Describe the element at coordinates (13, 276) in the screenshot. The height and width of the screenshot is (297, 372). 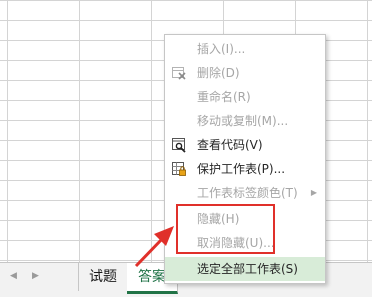
I see `sheet-nav-prev-icon: ◀` at that location.